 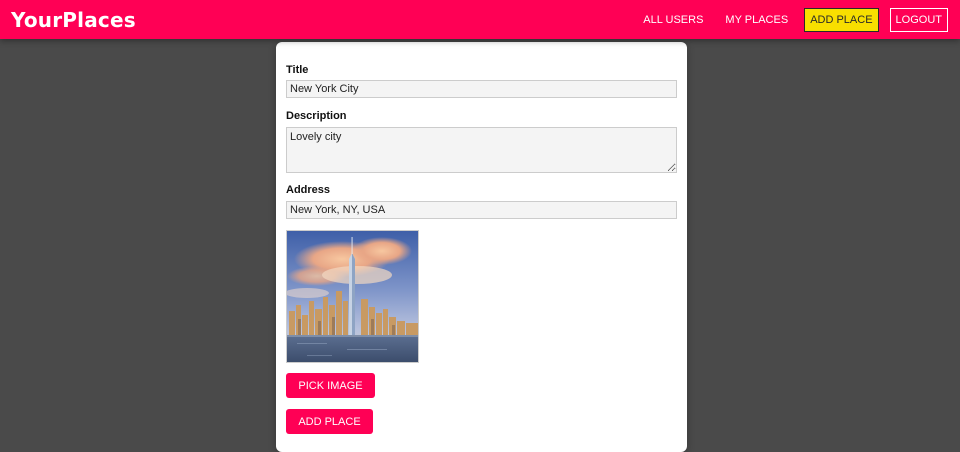 What do you see at coordinates (297, 70) in the screenshot?
I see `title-label: Title` at bounding box center [297, 70].